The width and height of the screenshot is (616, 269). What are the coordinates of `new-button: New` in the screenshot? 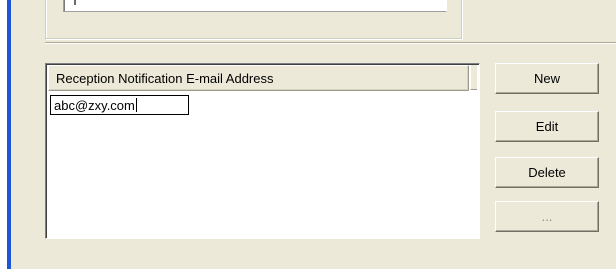 It's located at (547, 78).